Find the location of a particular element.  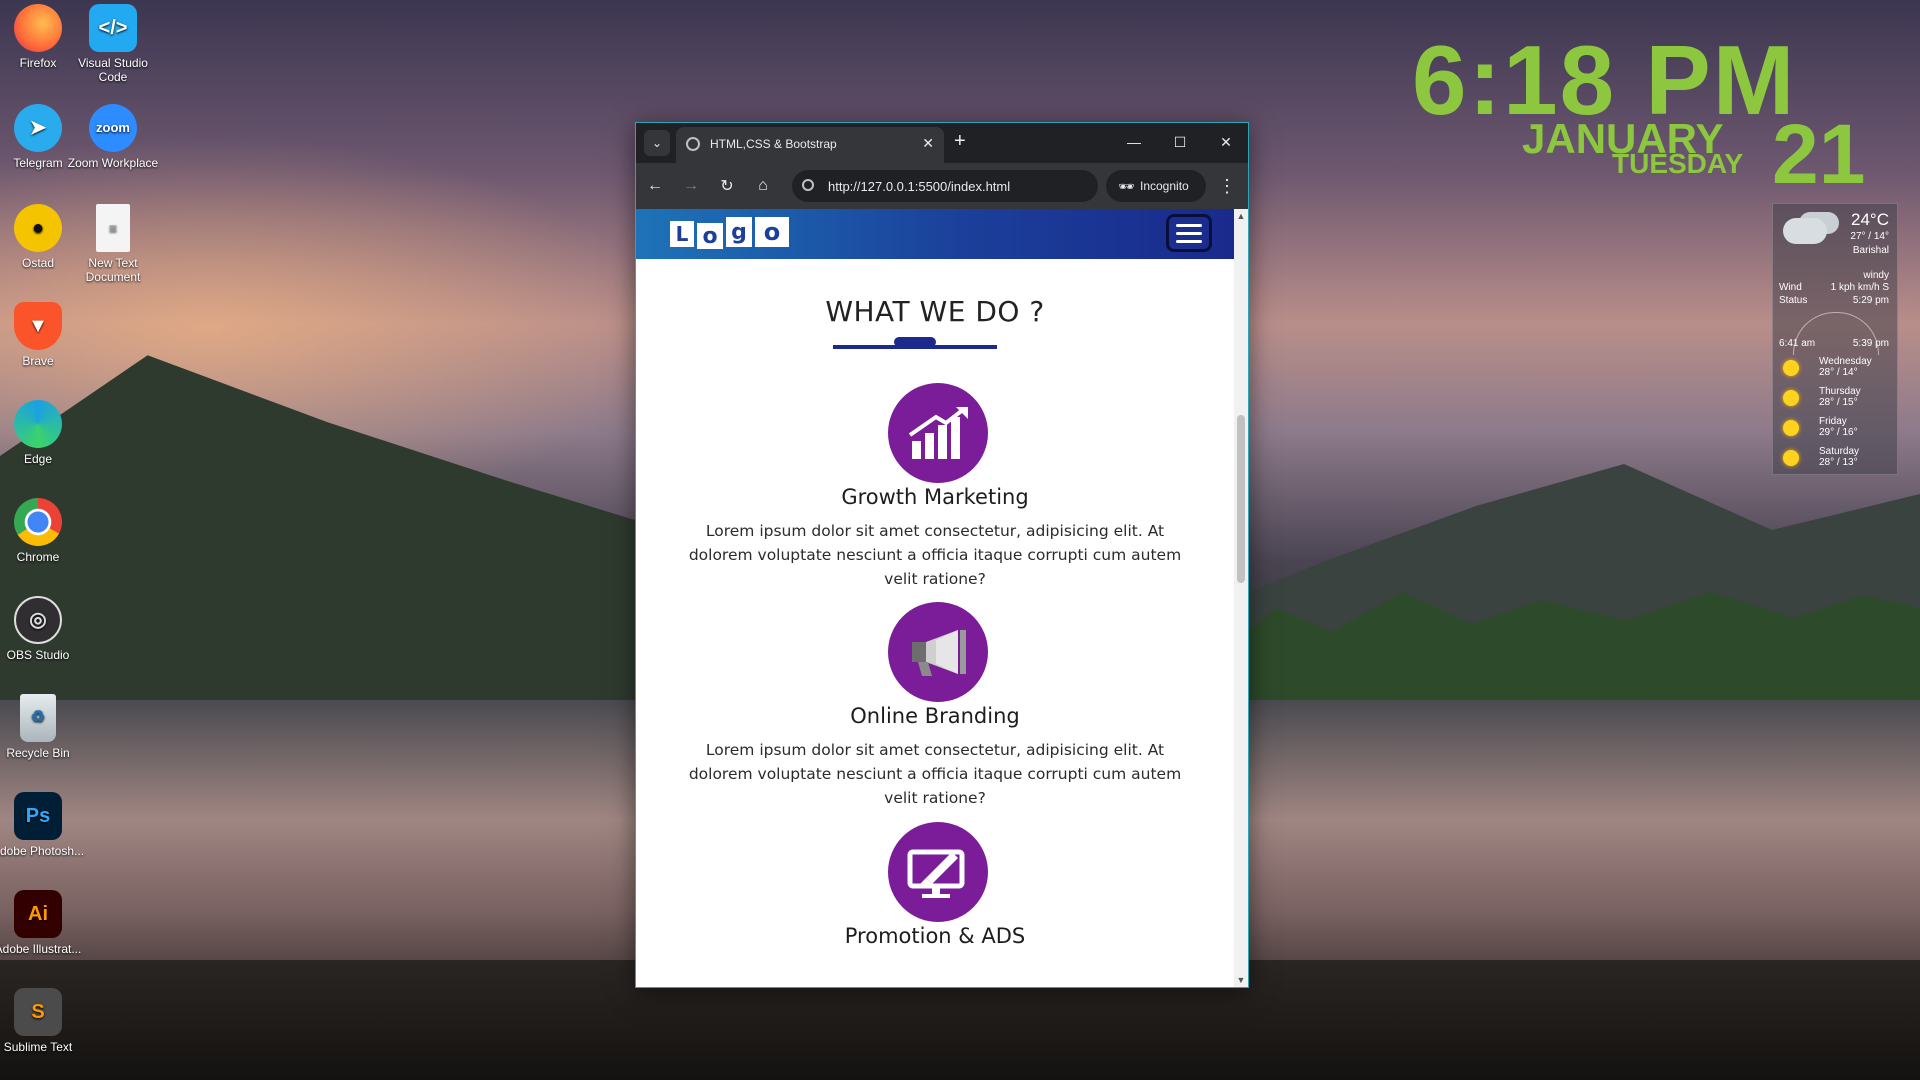

globe-icon is located at coordinates (693, 144).